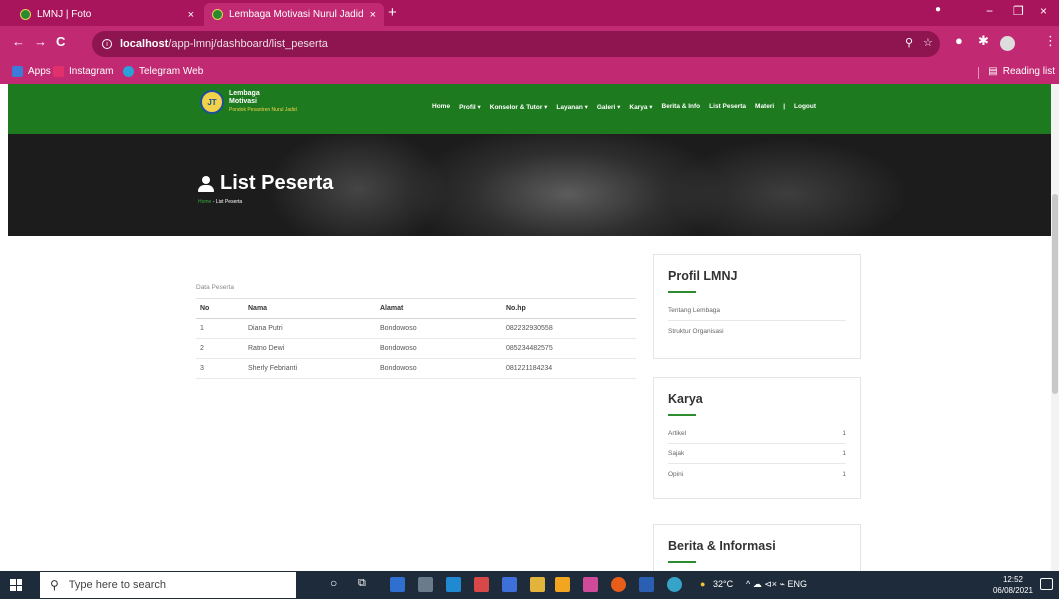 The width and height of the screenshot is (1059, 599). I want to click on tab-lmnj-foto: LMNJ | Foto ×, so click(107, 14).